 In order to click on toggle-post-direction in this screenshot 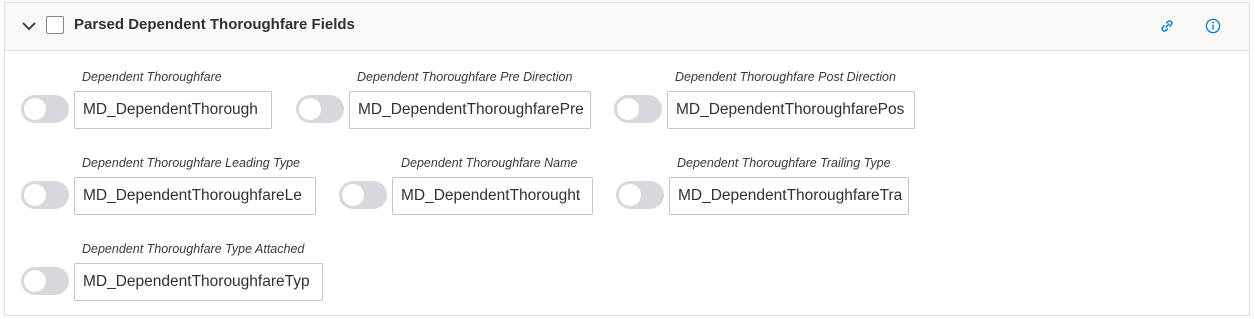, I will do `click(638, 109)`.